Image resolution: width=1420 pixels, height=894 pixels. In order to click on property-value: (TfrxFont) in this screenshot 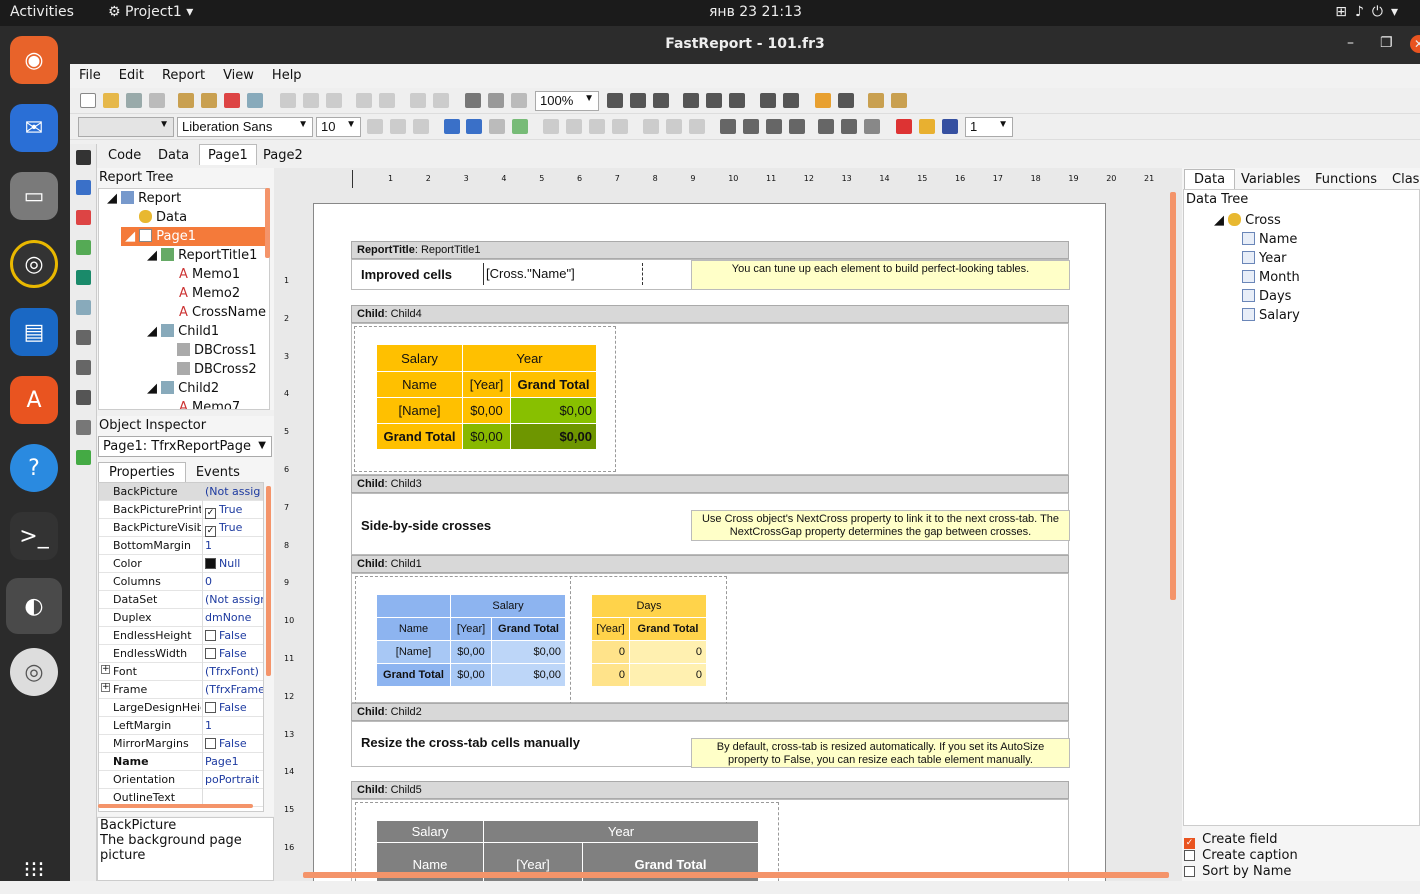, I will do `click(234, 671)`.